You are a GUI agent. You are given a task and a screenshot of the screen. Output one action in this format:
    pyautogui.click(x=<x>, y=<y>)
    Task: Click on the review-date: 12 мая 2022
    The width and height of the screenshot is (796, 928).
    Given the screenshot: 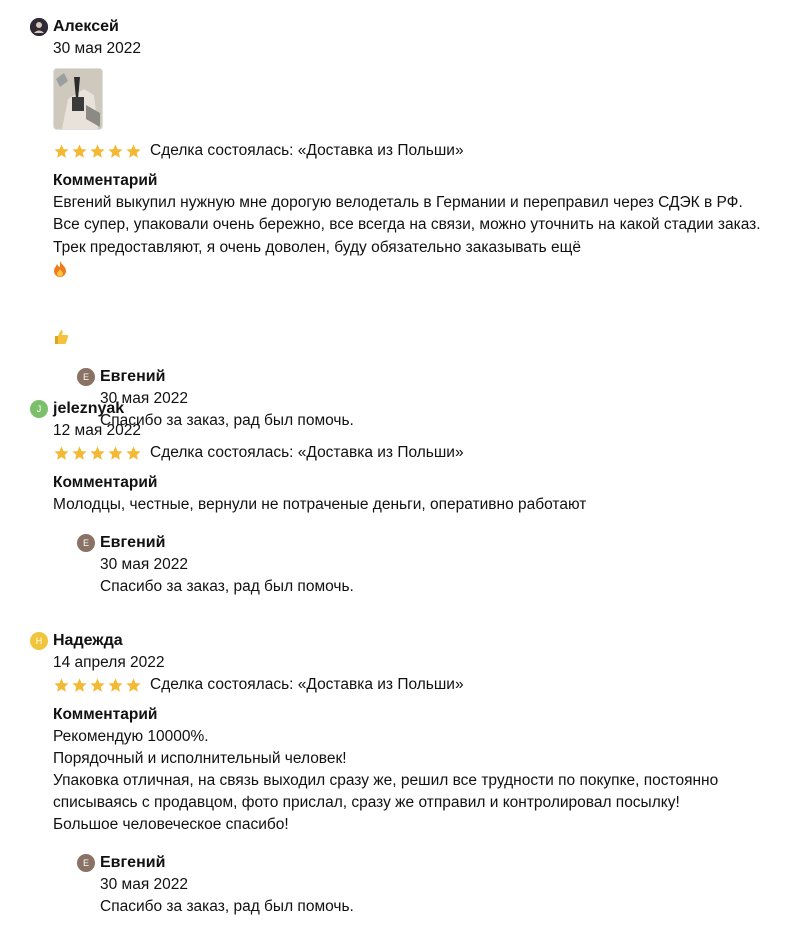 What is the action you would take?
    pyautogui.click(x=97, y=430)
    